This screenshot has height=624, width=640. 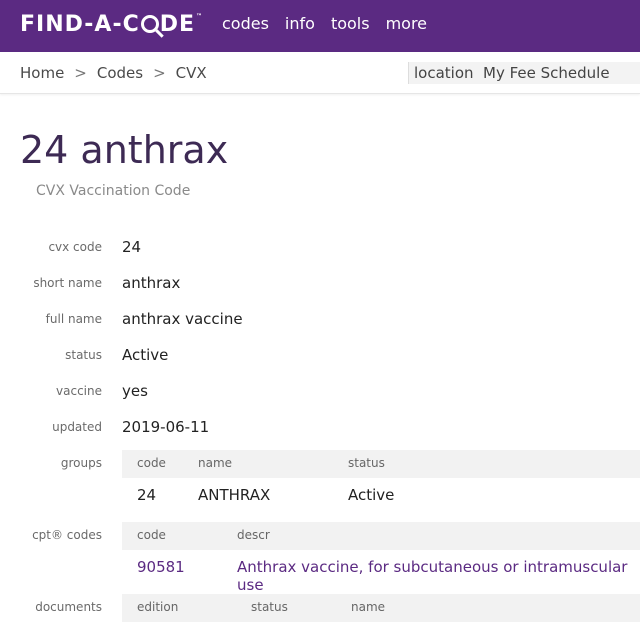 What do you see at coordinates (158, 607) in the screenshot?
I see `documents-col-edition: edition` at bounding box center [158, 607].